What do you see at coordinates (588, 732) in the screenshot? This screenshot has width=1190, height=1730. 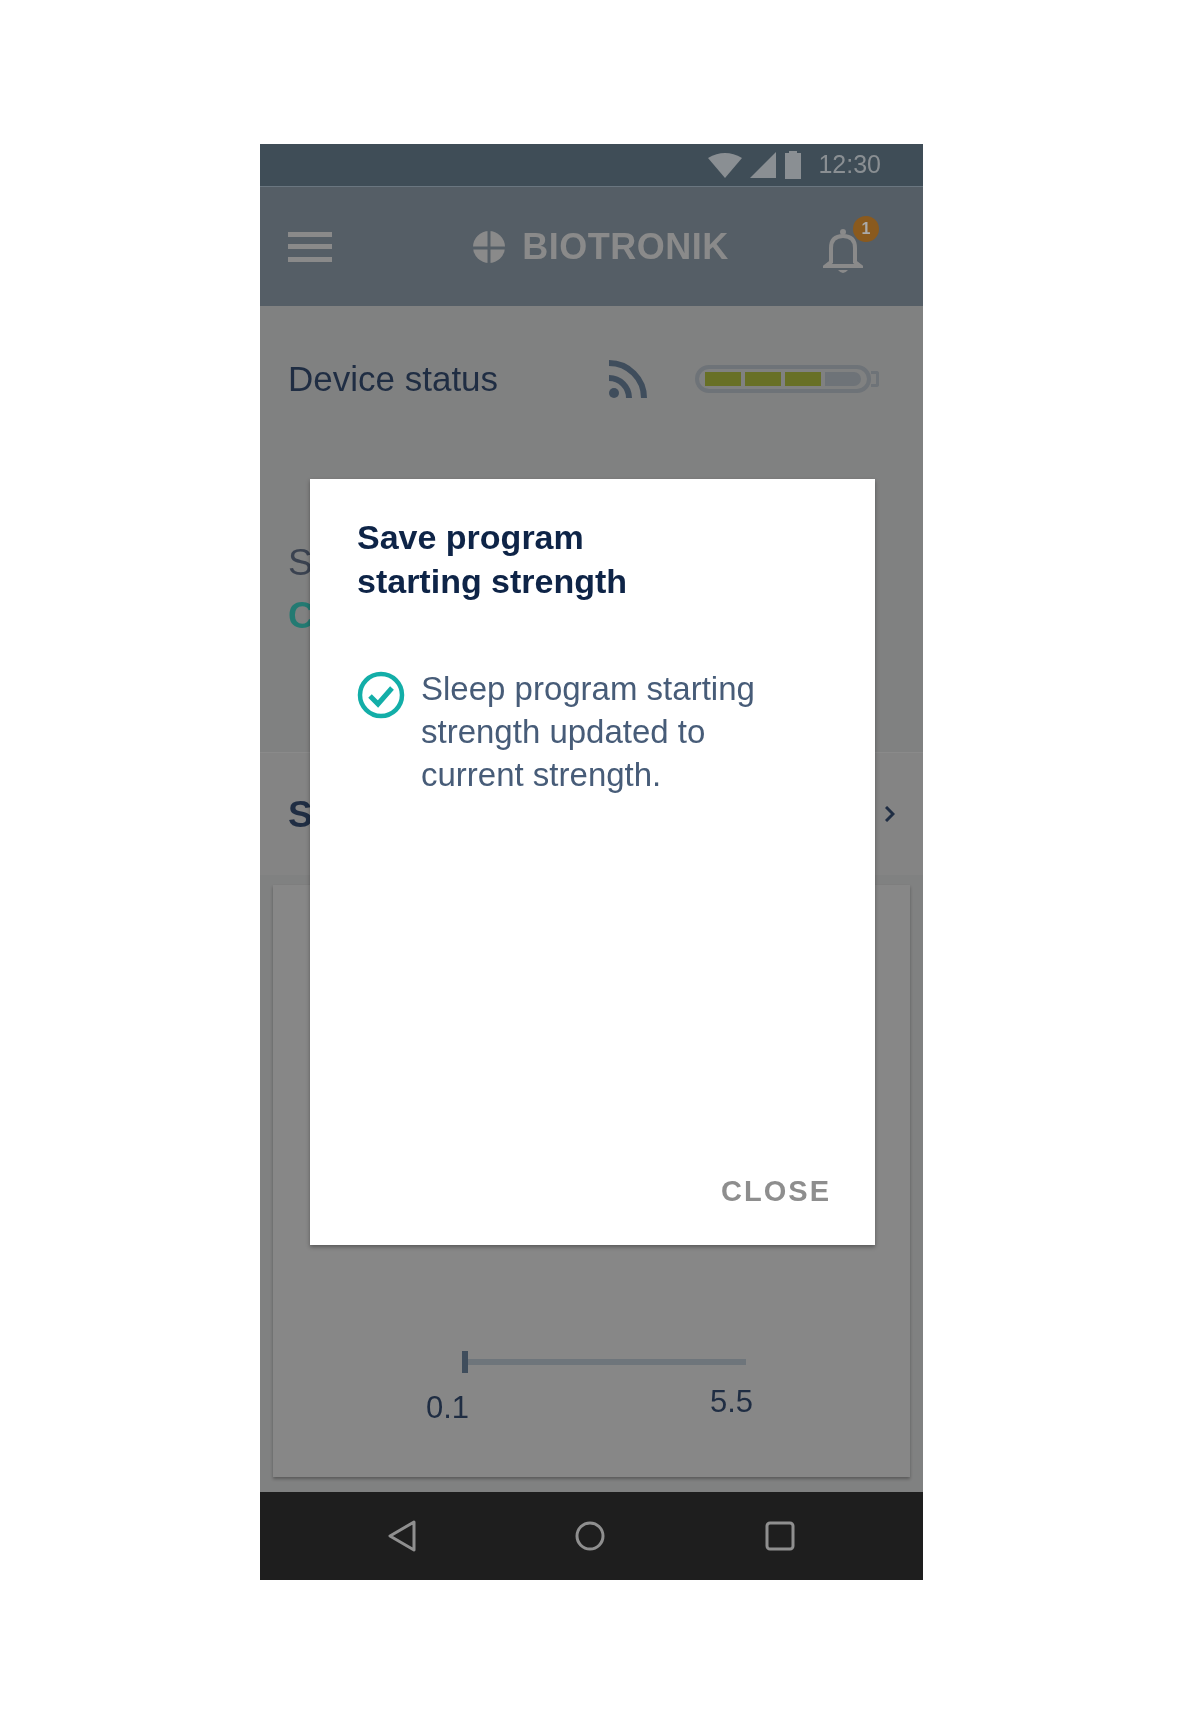 I see `dialog-message: Sleep program starting strength updated to current strength.` at bounding box center [588, 732].